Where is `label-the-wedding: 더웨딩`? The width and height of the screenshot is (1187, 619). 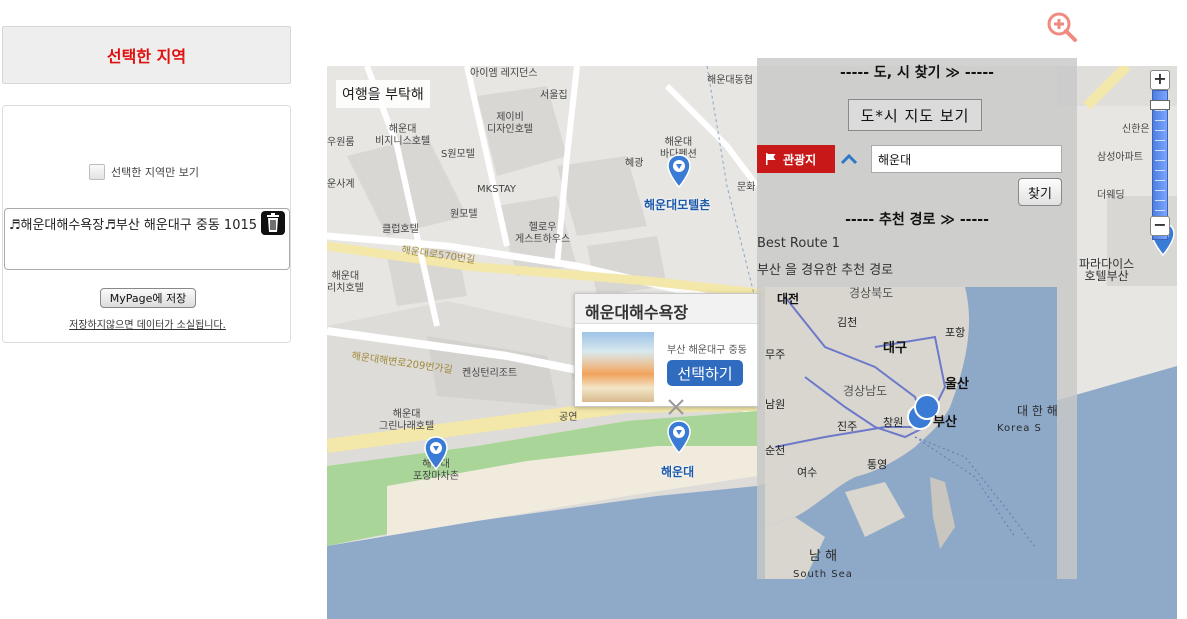
label-the-wedding: 더웨딩 is located at coordinates (1111, 195).